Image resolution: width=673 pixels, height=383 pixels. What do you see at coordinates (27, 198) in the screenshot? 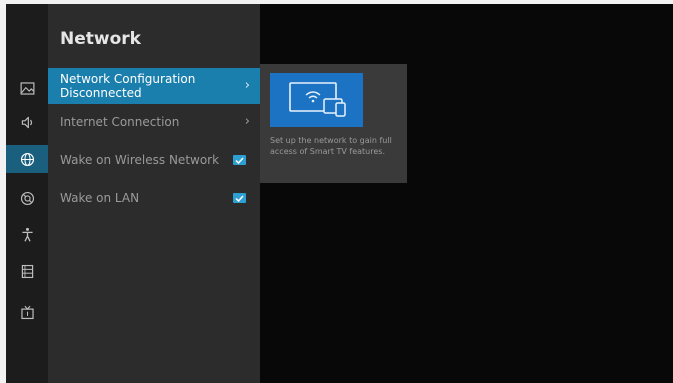
I see `support-icon` at bounding box center [27, 198].